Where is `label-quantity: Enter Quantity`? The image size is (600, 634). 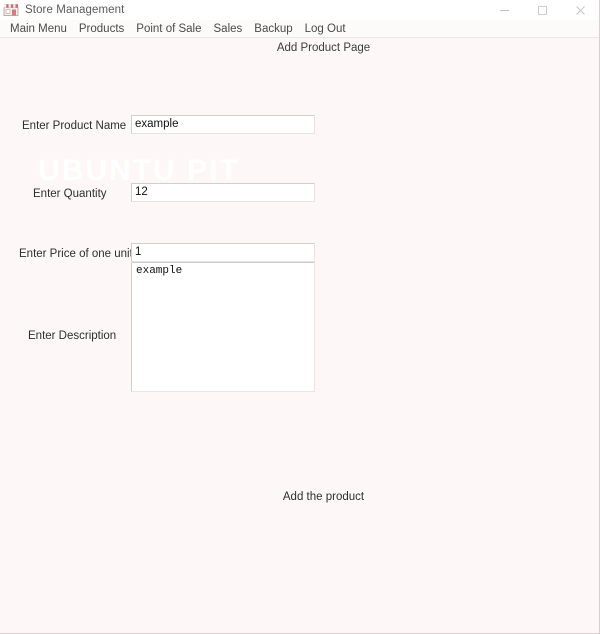 label-quantity: Enter Quantity is located at coordinates (70, 194).